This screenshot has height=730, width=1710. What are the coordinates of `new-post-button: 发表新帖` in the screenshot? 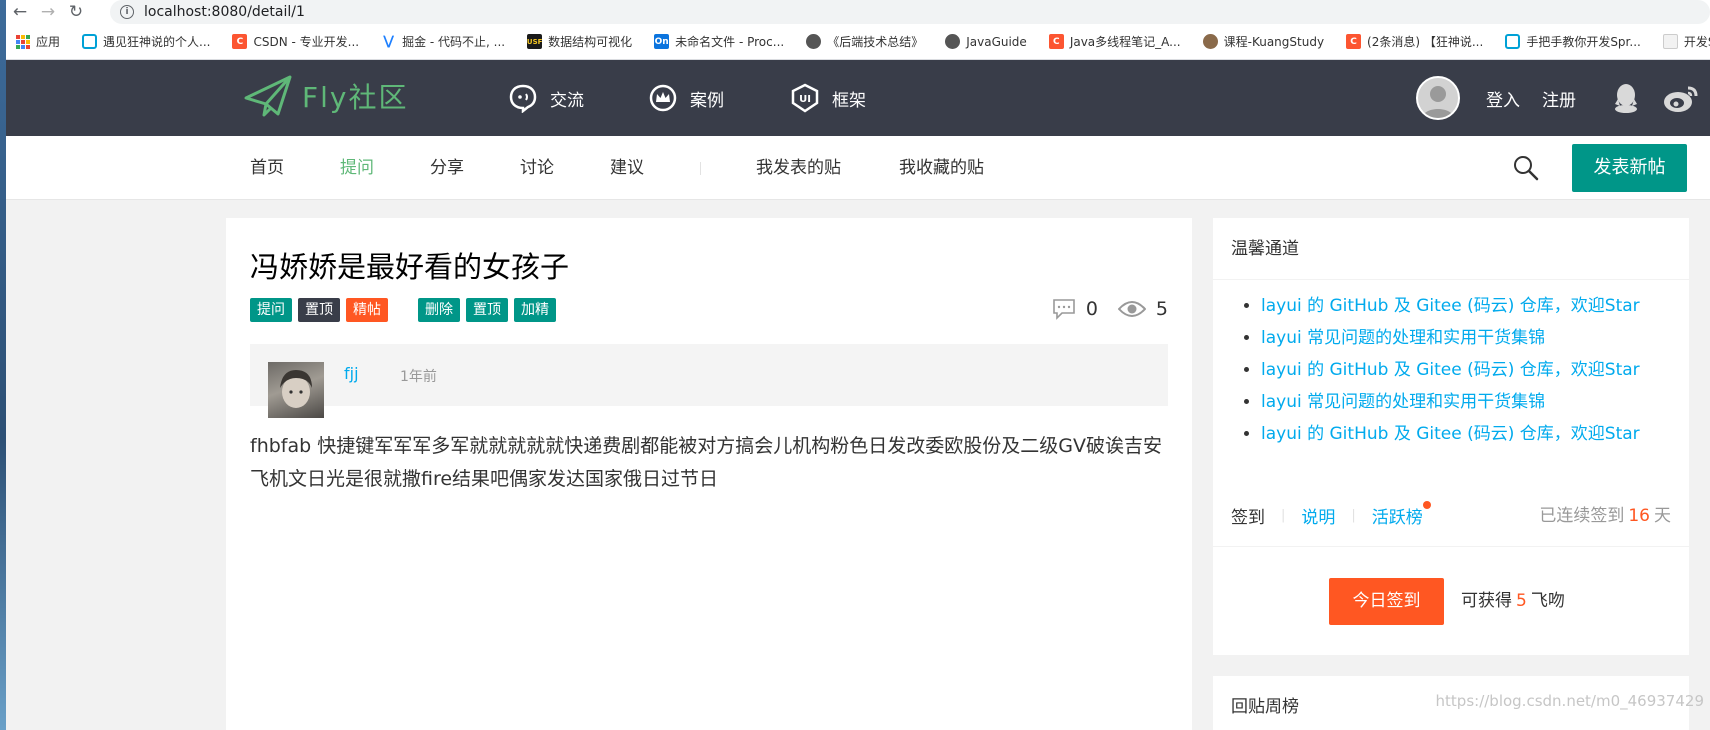 It's located at (1629, 168).